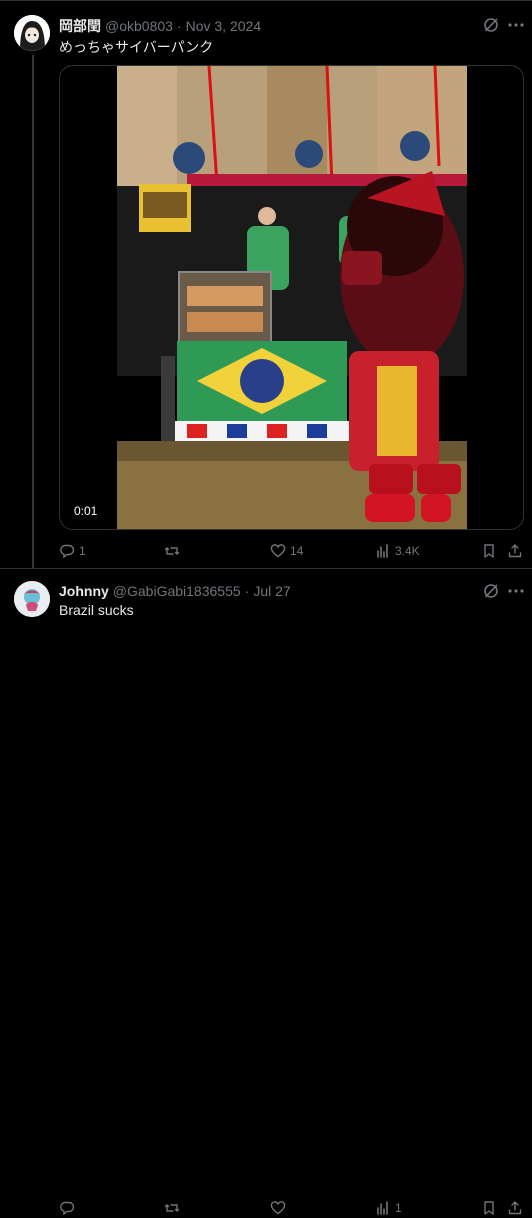 The height and width of the screenshot is (1218, 532). I want to click on post-header: Johnny @GabiGabi1836555 · Jul 27, so click(175, 591).